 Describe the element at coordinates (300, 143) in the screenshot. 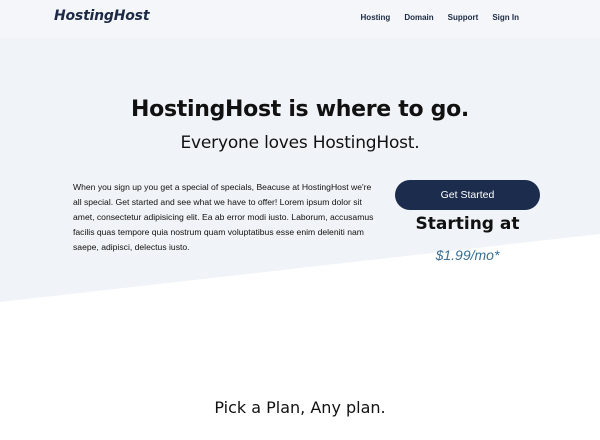

I see `hero-subtitle: Everyone loves HostingHost.` at that location.